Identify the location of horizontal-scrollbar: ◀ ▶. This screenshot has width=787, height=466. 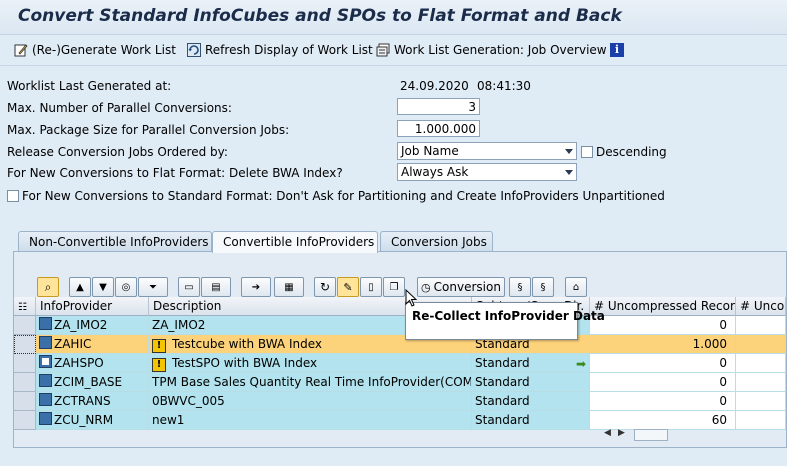
(693, 435).